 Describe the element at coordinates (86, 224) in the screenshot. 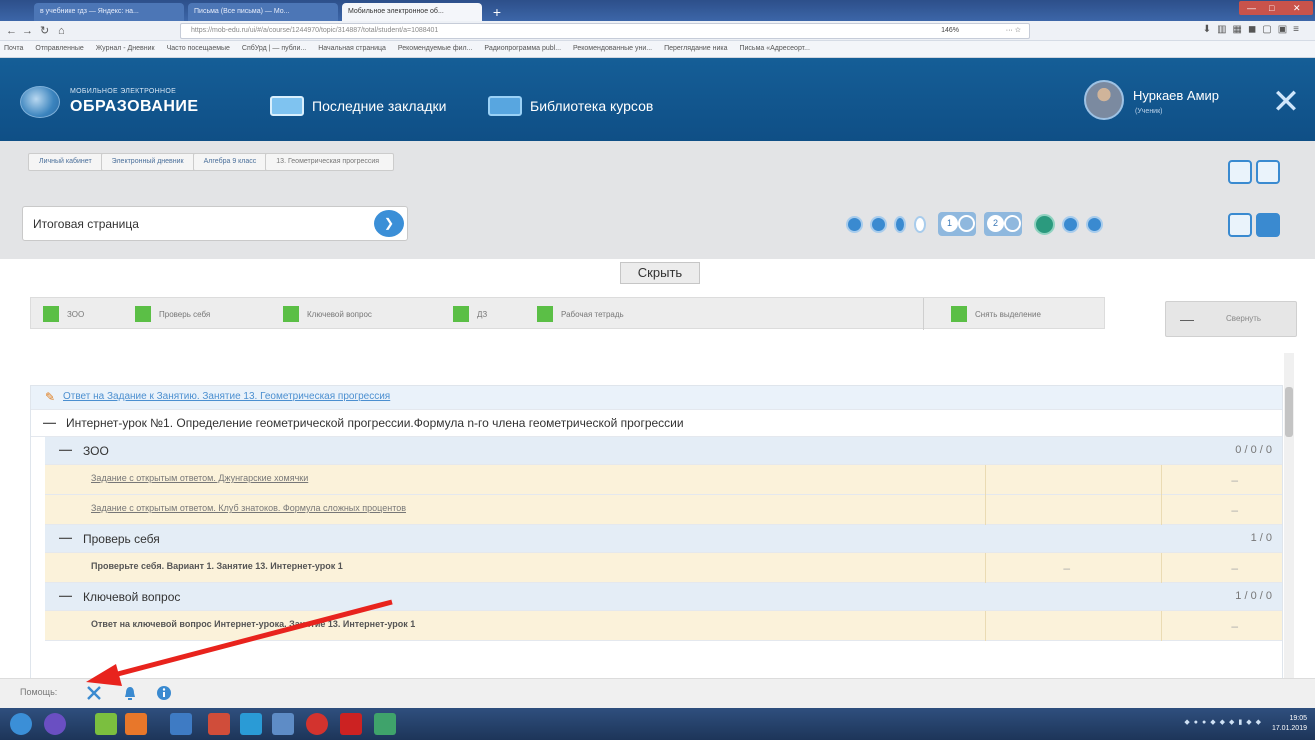

I see `page-select-value: Итоговая страница` at that location.